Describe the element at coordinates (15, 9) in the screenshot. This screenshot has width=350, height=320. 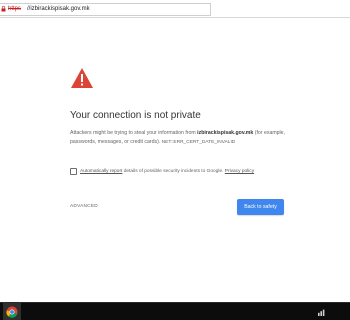
I see `url-scheme: https` at that location.